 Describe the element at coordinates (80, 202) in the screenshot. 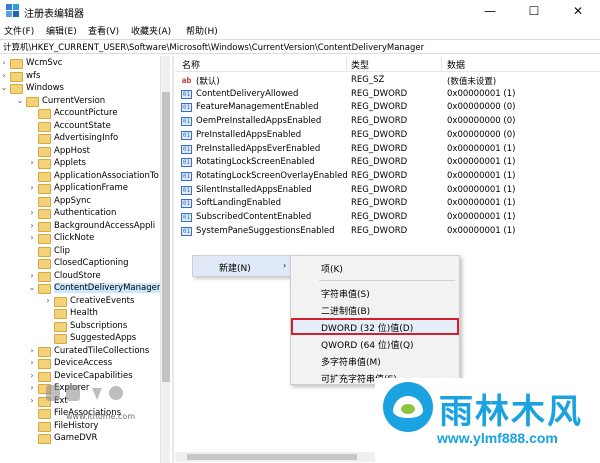

I see `tree-item: AppSync` at that location.